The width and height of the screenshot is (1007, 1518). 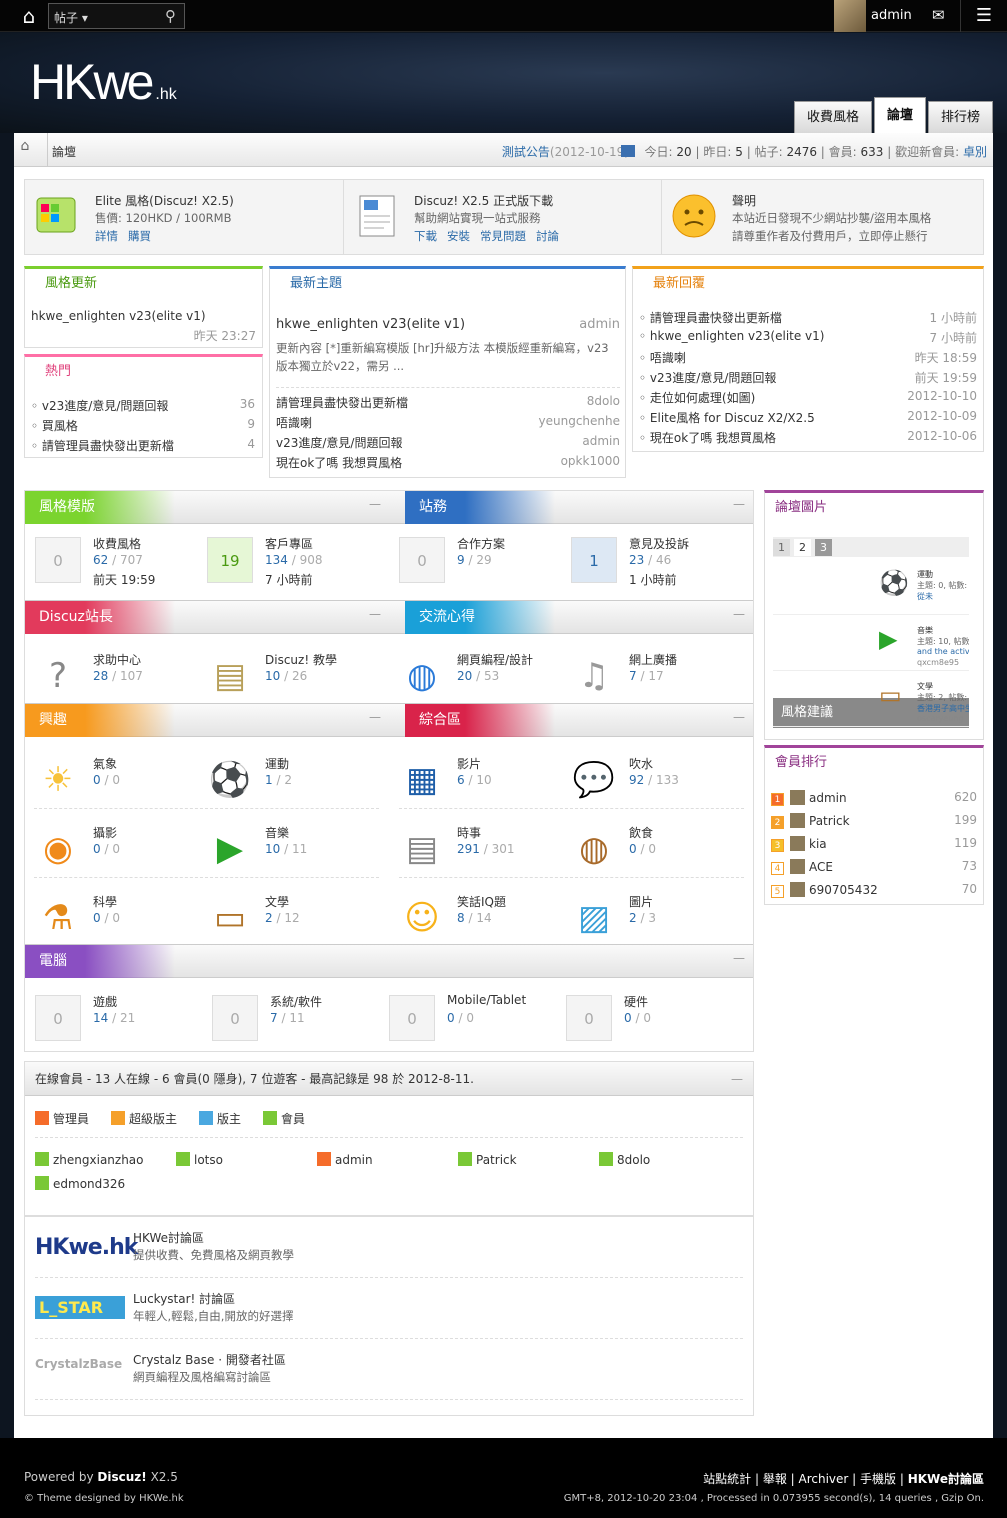 I want to click on category-exchange: 交流心得, so click(x=480, y=617).